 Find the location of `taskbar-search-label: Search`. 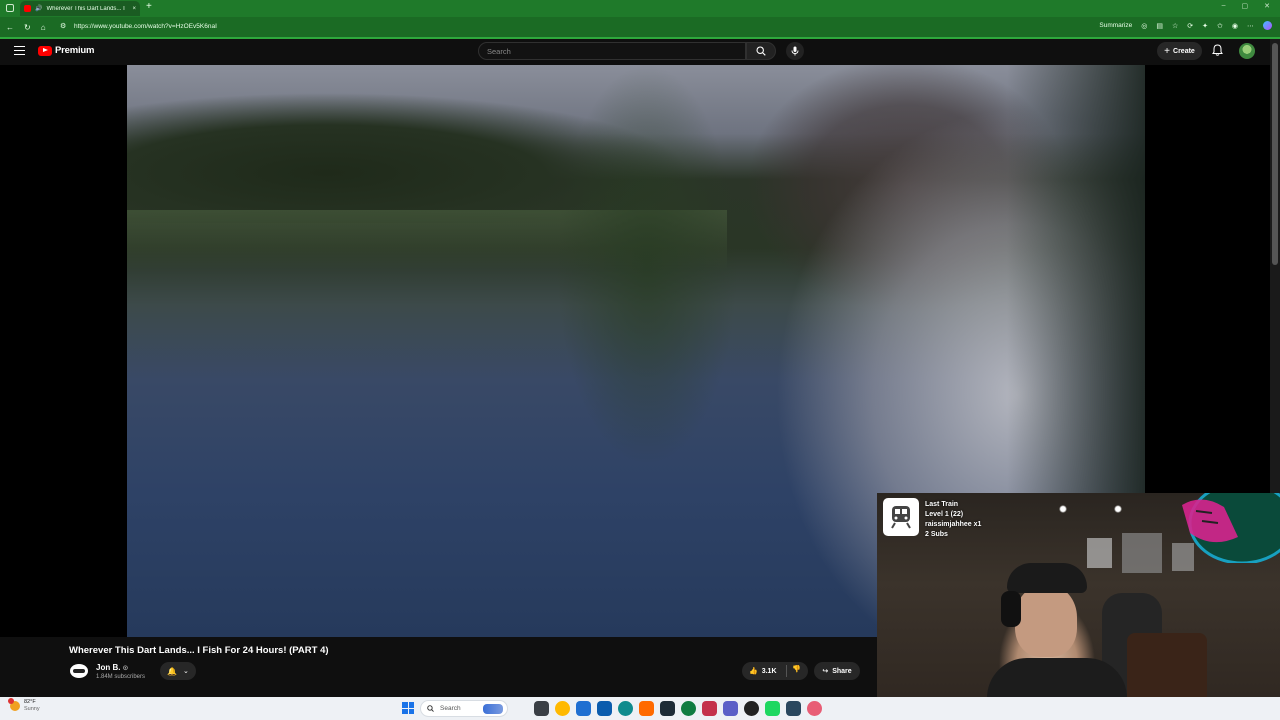

taskbar-search-label: Search is located at coordinates (450, 708).